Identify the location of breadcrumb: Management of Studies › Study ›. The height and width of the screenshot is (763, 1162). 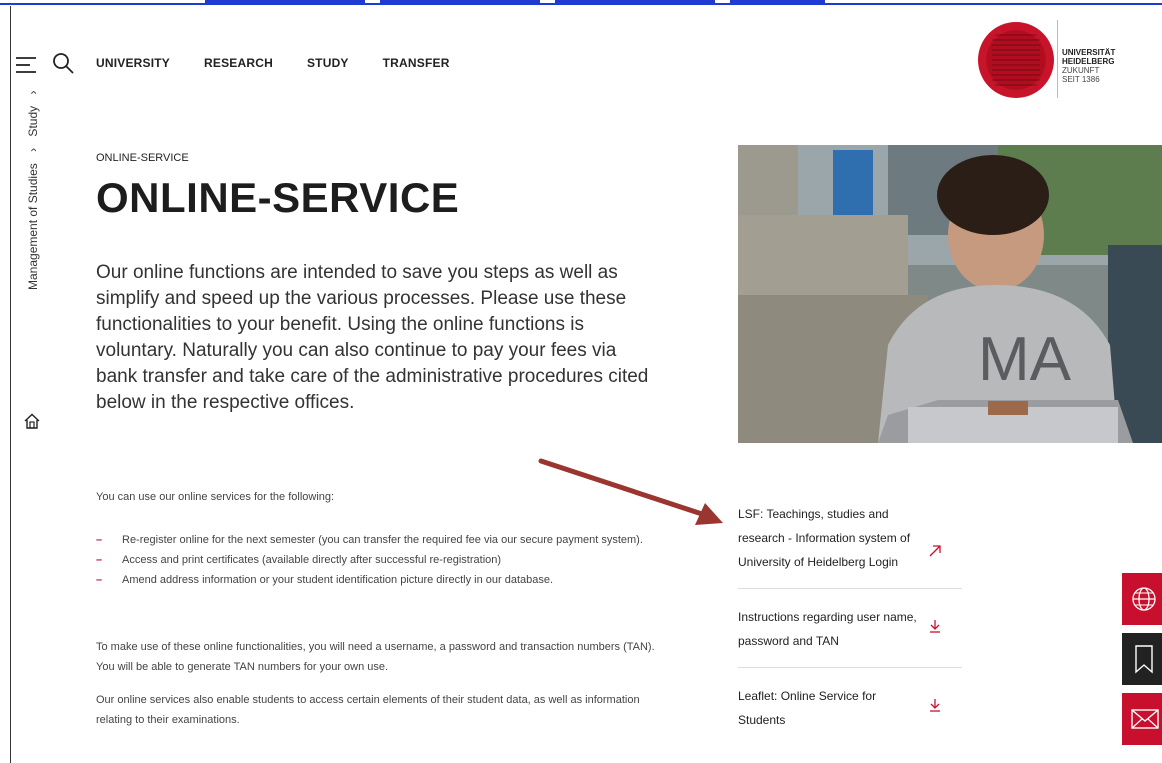
(36, 263).